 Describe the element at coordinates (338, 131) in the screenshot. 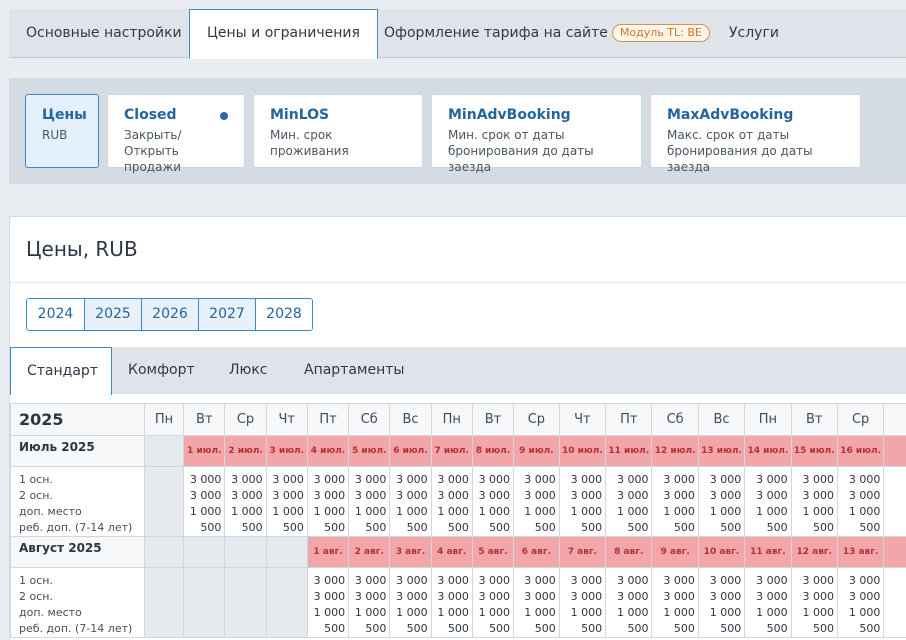

I see `card-minlos: MinLOS Мин. срок проживания` at that location.